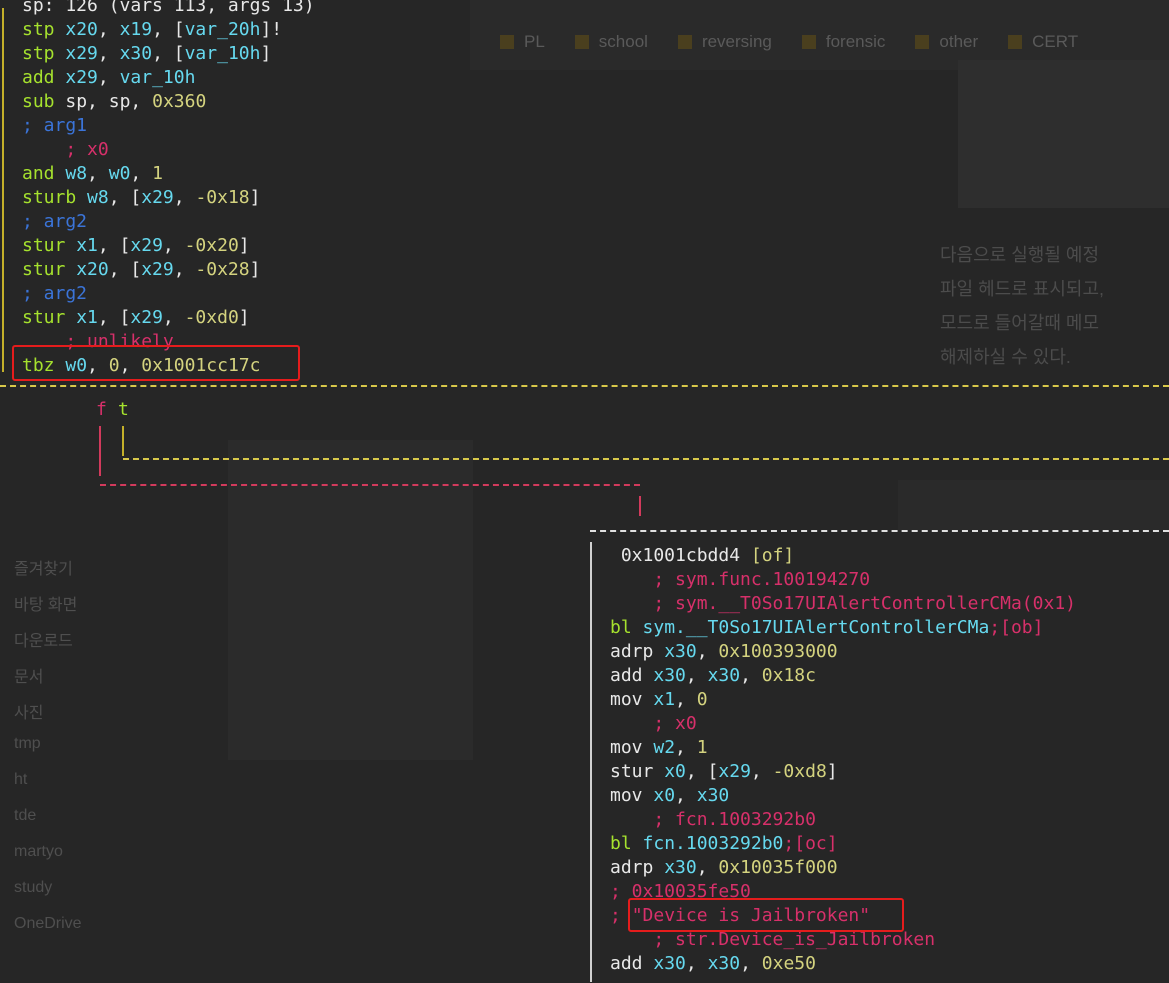  What do you see at coordinates (168, 246) in the screenshot?
I see `asm-line: stur x1, [x29, -0x20]` at bounding box center [168, 246].